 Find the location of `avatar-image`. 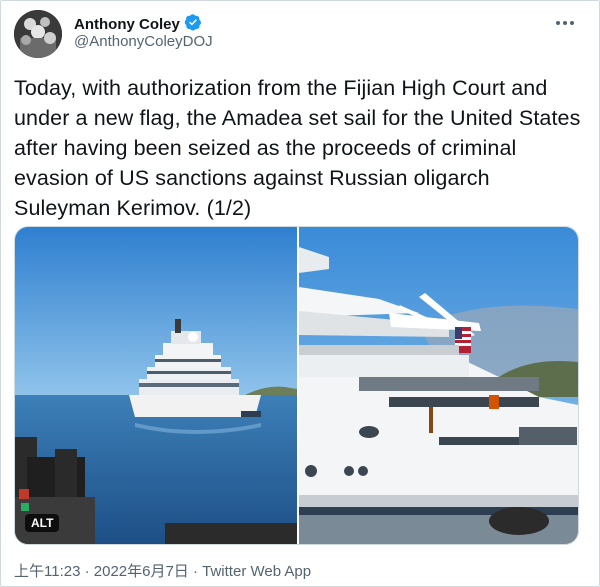

avatar-image is located at coordinates (38, 34).